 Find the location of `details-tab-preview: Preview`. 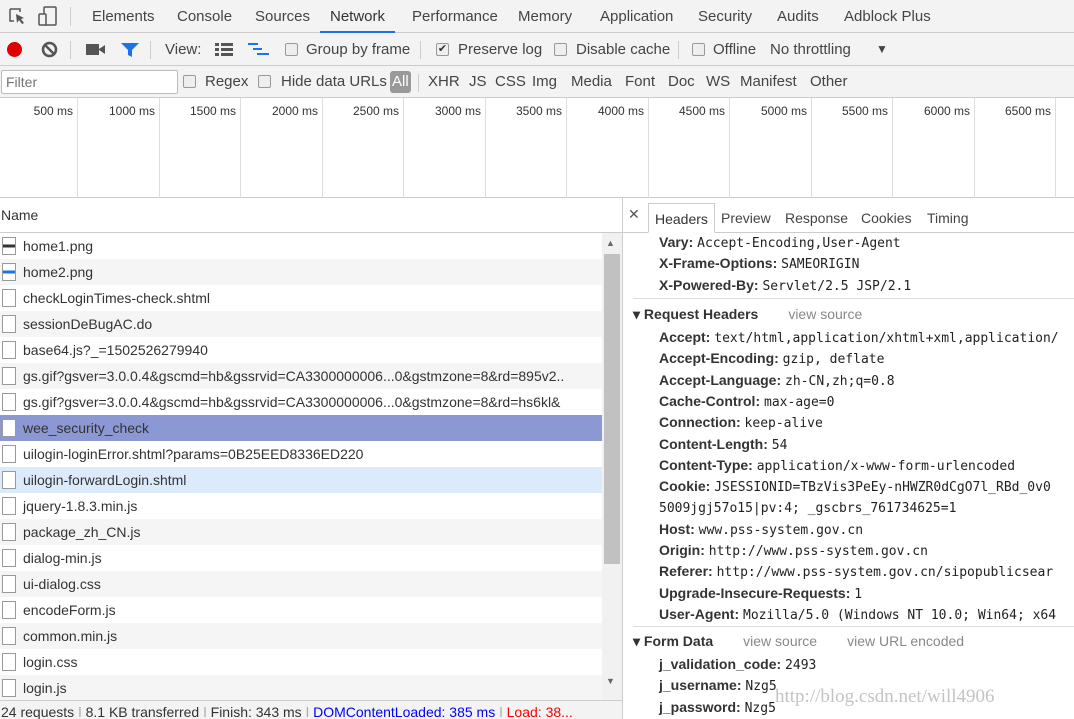

details-tab-preview: Preview is located at coordinates (746, 218).